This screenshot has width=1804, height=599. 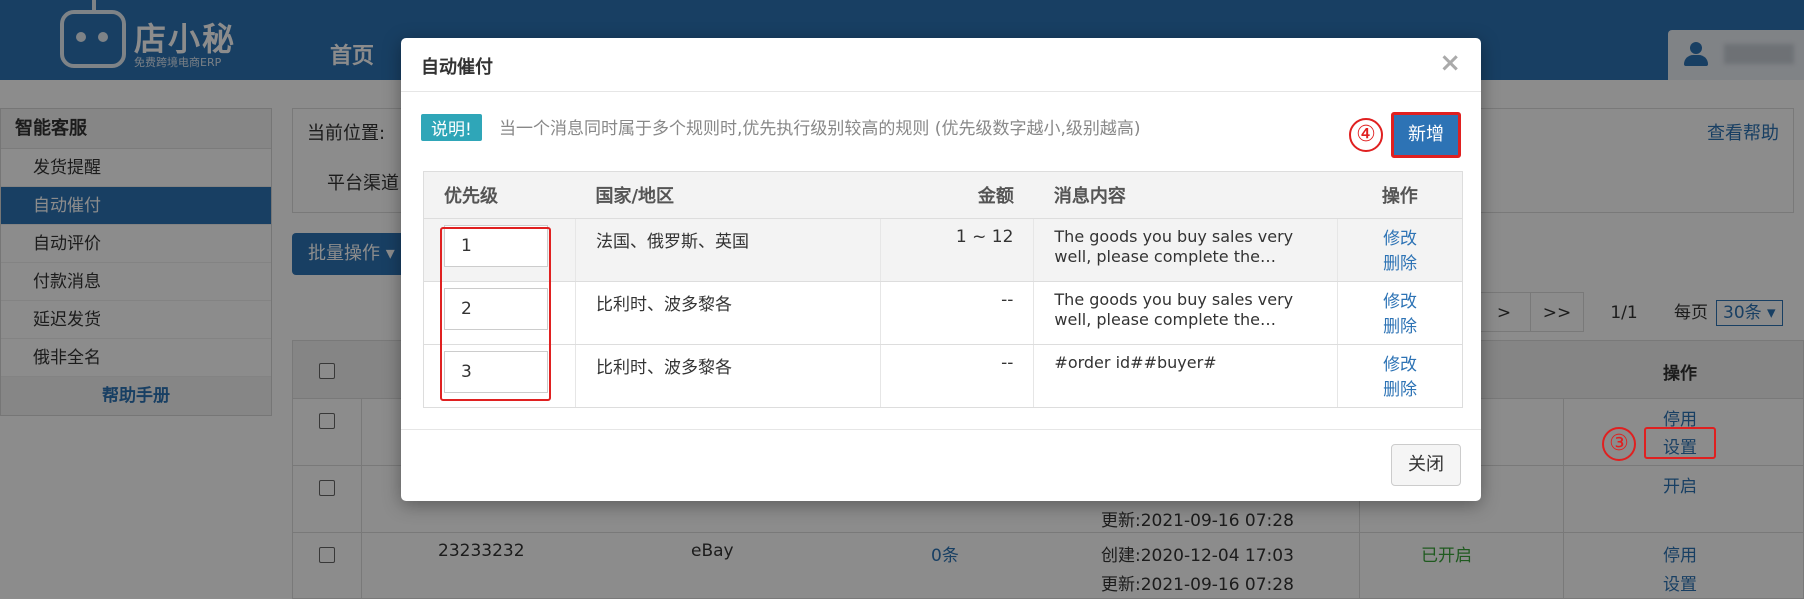 I want to click on rules-table-header: 优先级 国家/地区 金额 消息内容 操作, so click(x=943, y=195).